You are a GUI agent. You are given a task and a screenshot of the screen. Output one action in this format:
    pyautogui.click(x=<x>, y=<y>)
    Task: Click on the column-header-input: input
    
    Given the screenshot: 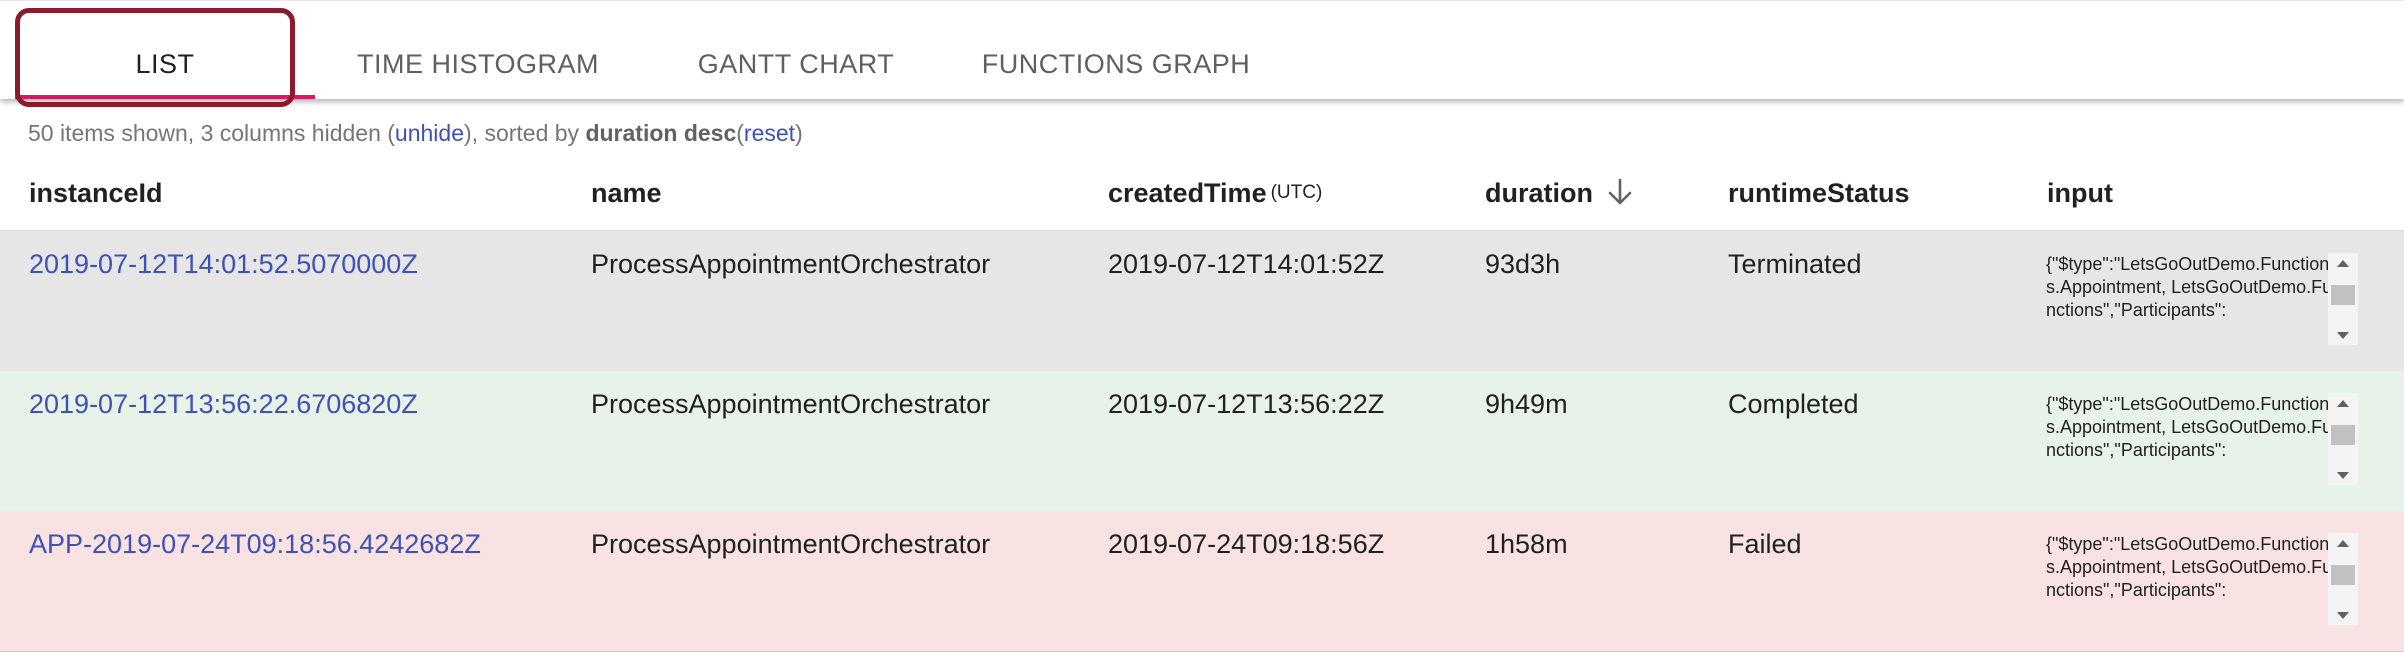 What is the action you would take?
    pyautogui.click(x=2080, y=193)
    